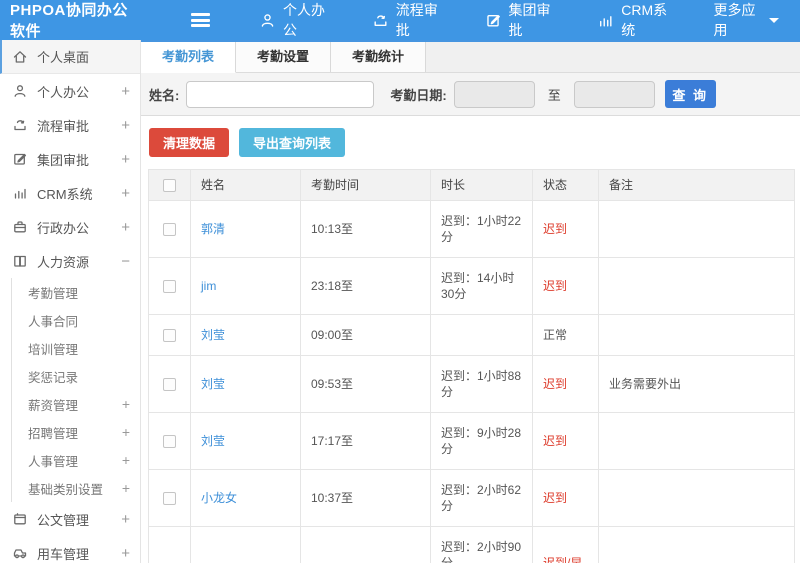 Image resolution: width=800 pixels, height=563 pixels. Describe the element at coordinates (365, 544) in the screenshot. I see `attendance-time: 10:54至10:54` at that location.